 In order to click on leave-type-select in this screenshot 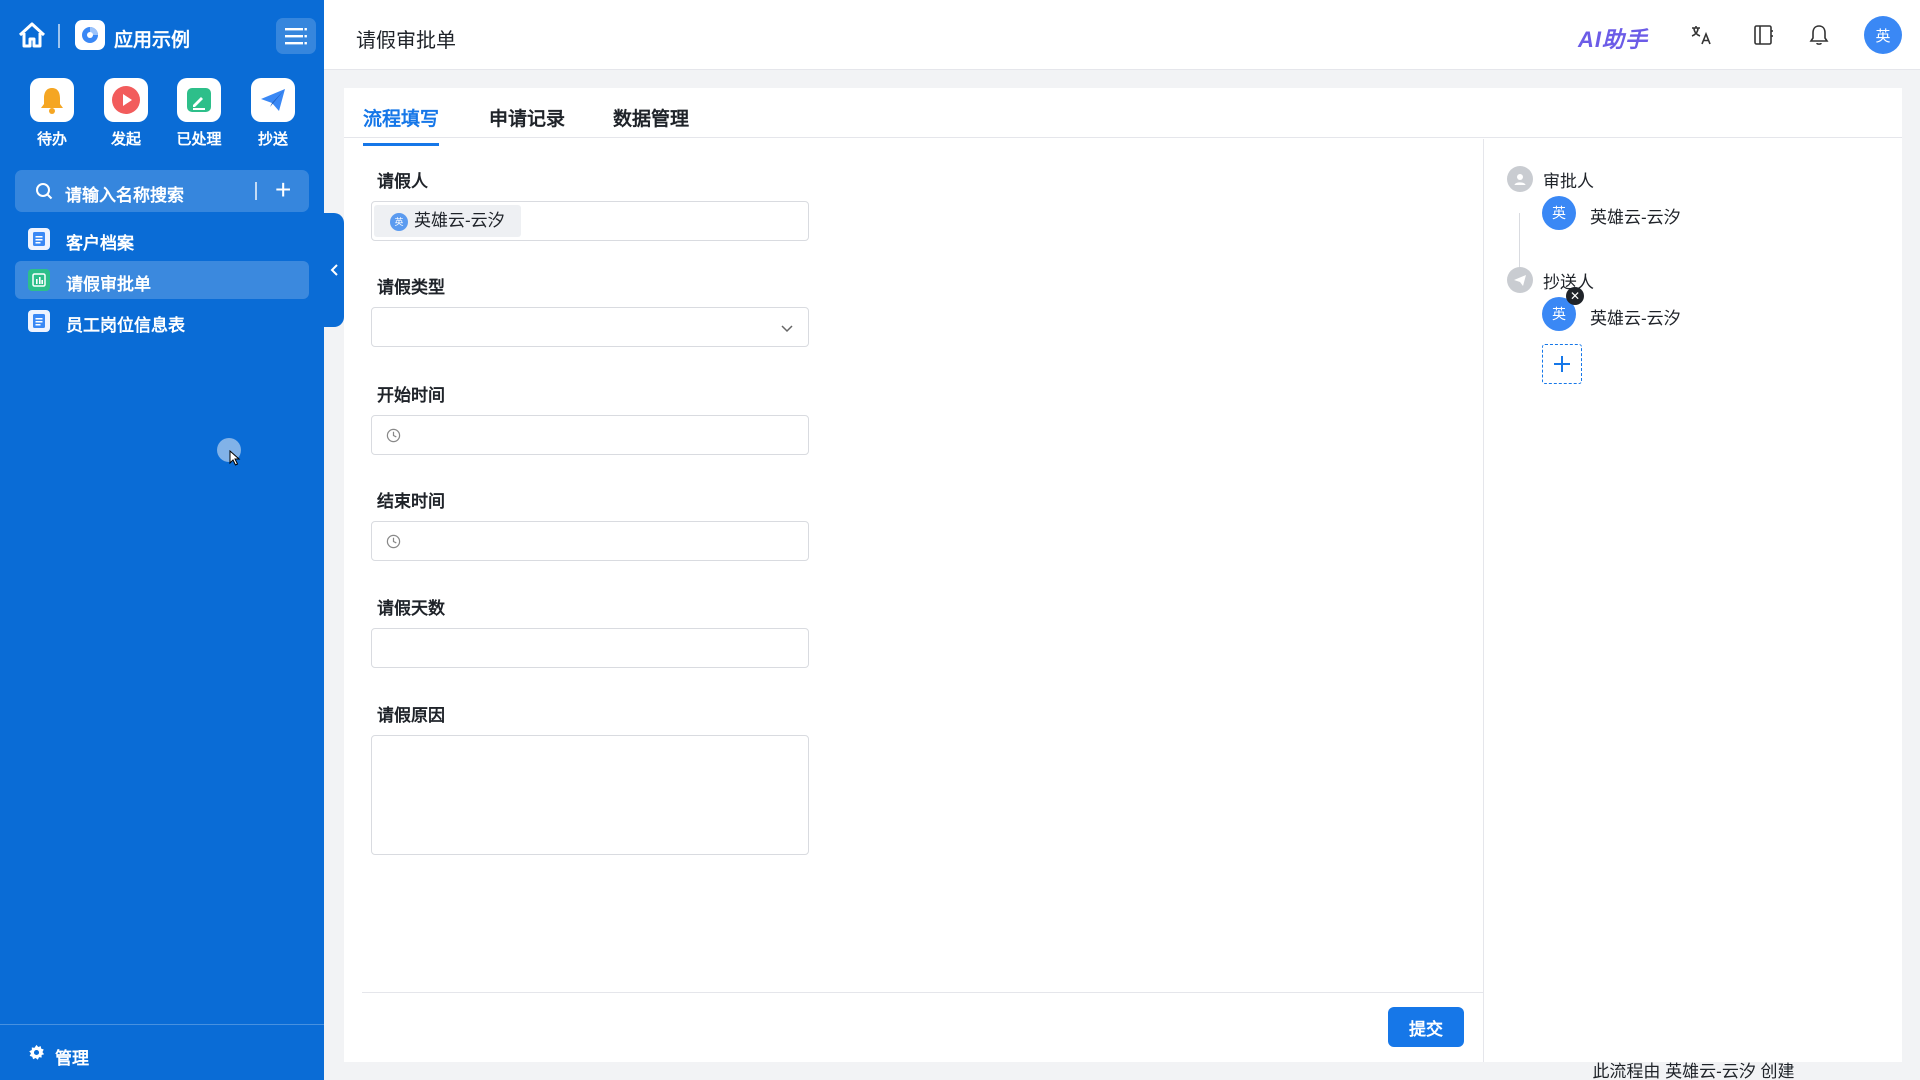, I will do `click(590, 327)`.